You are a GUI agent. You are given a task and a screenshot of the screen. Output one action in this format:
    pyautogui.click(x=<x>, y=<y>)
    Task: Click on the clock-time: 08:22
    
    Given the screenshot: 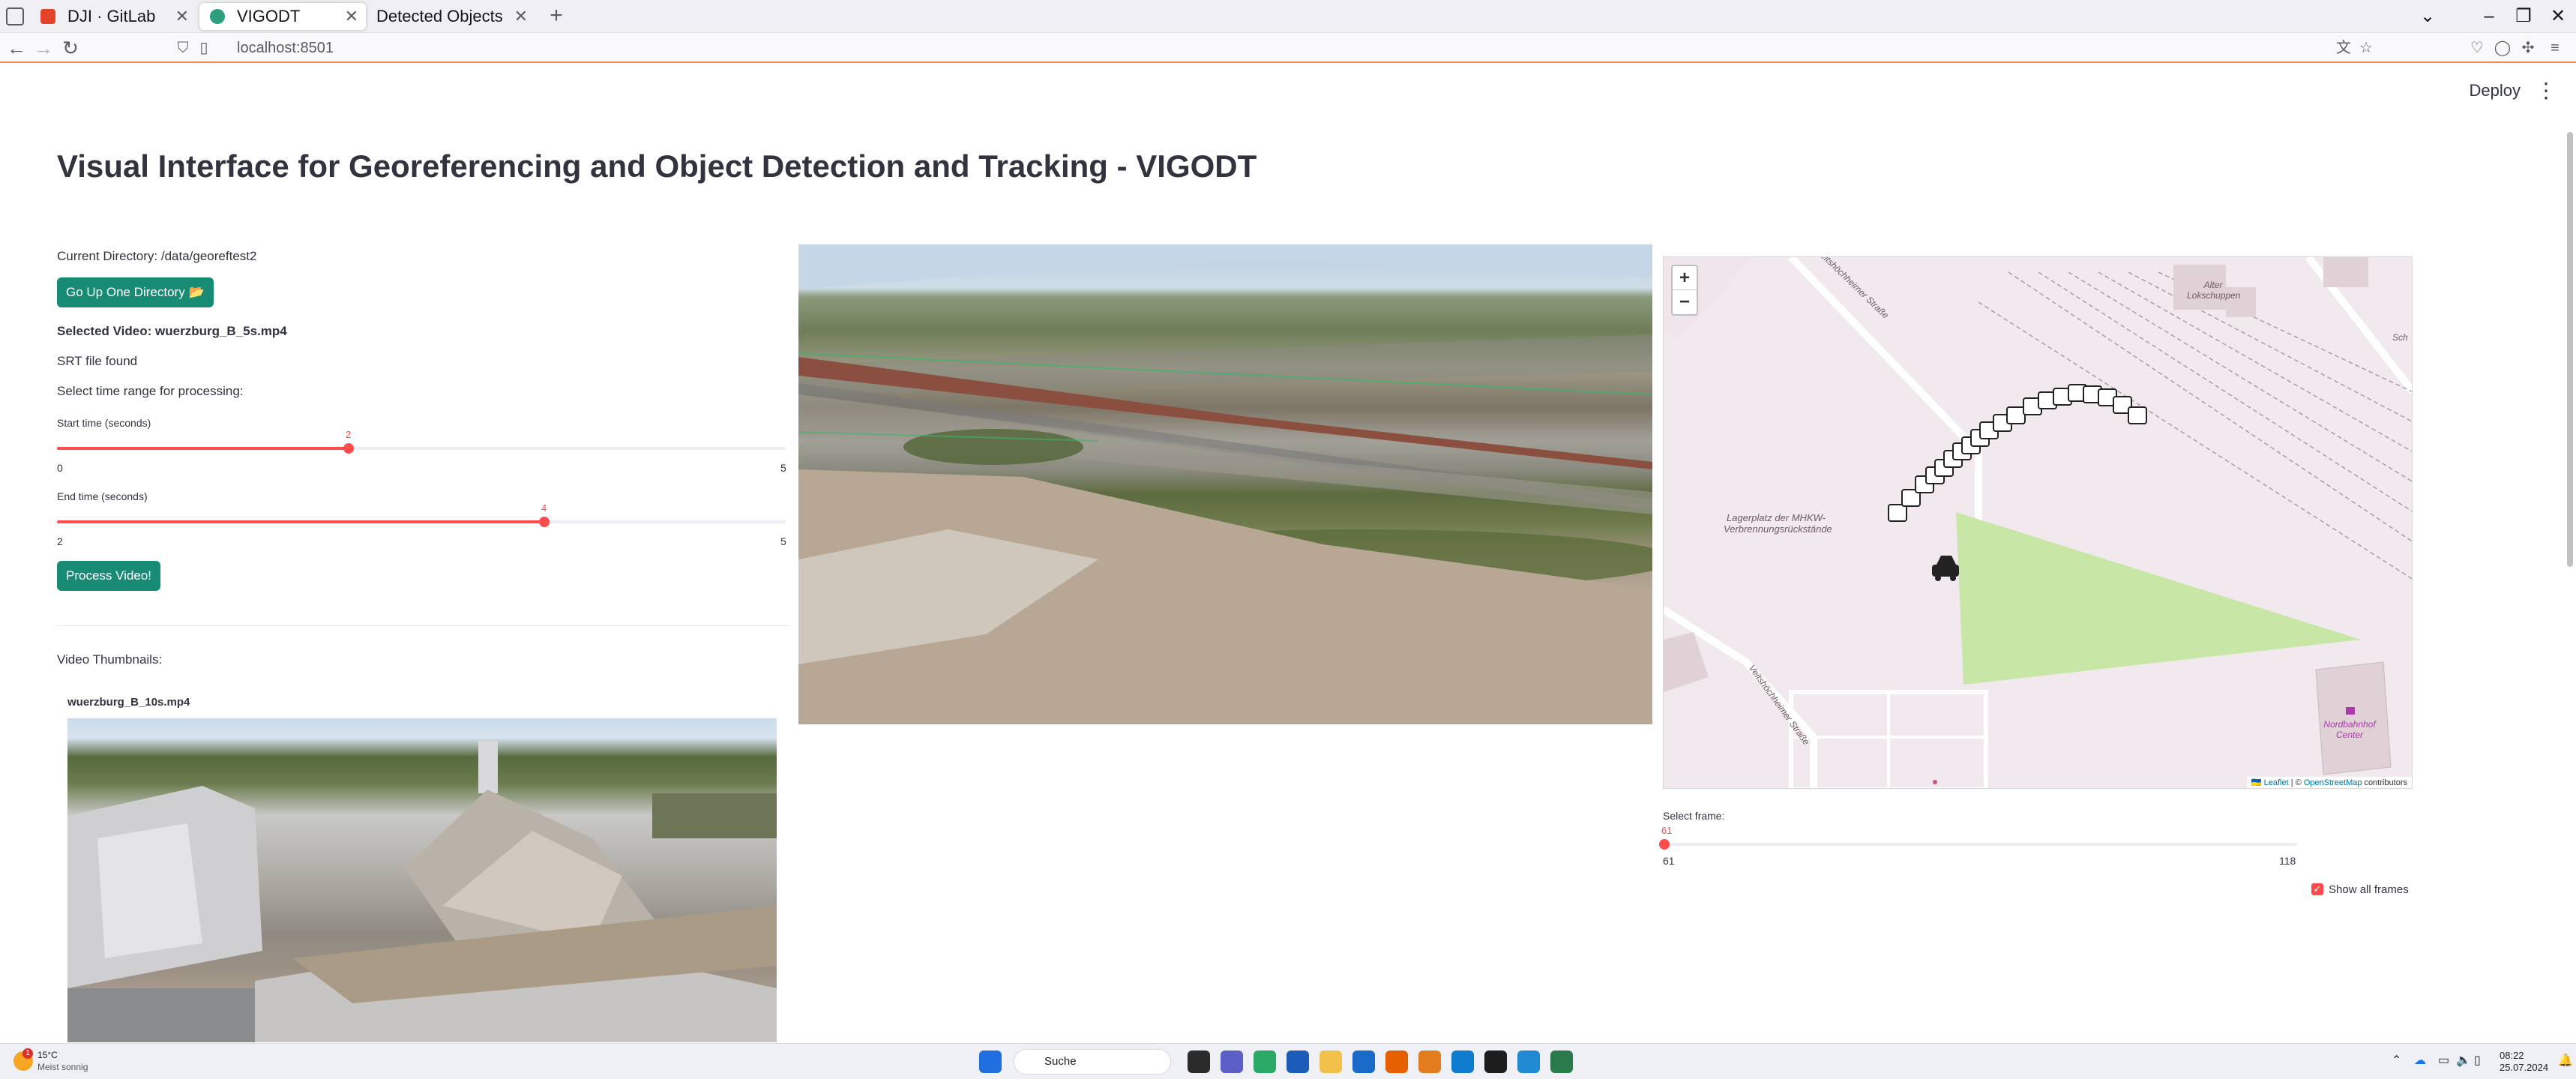 What is the action you would take?
    pyautogui.click(x=2512, y=1055)
    